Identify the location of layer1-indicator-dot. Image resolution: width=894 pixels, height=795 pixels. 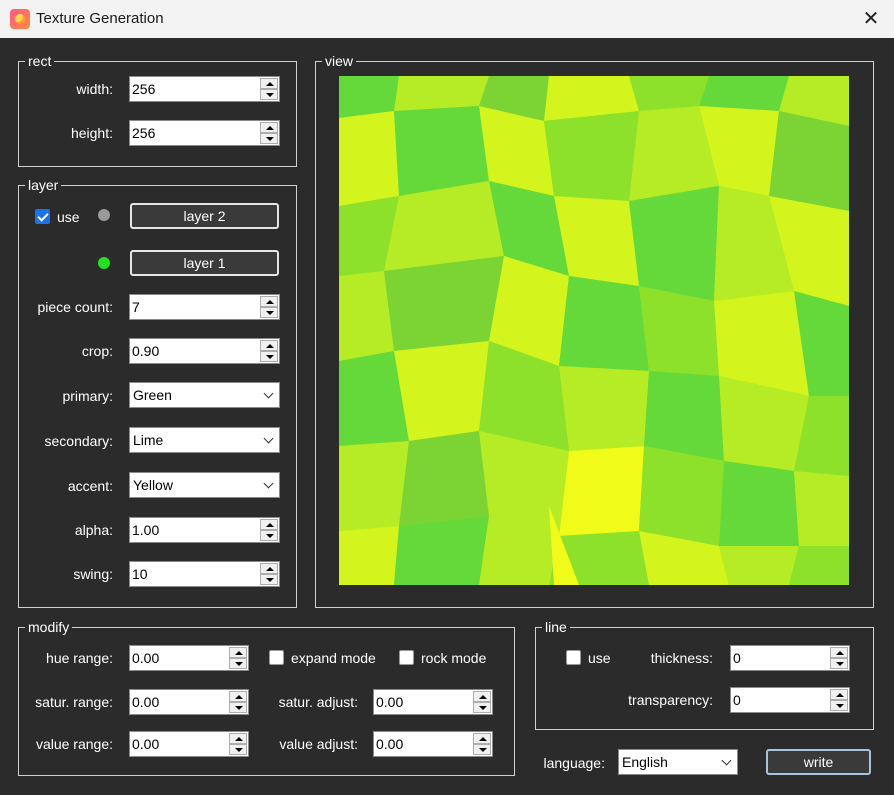
(104, 263).